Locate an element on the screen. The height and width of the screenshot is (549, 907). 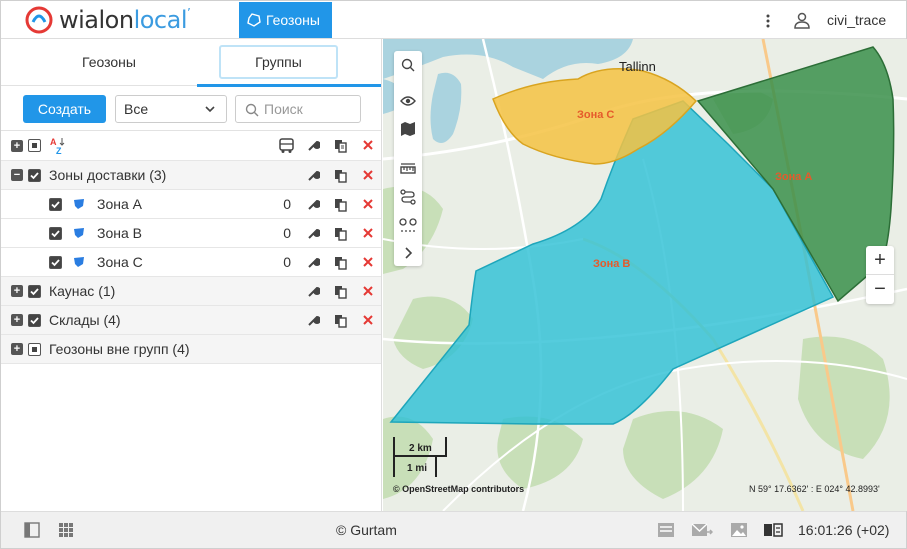
apps-grid-icon is located at coordinates (66, 530).